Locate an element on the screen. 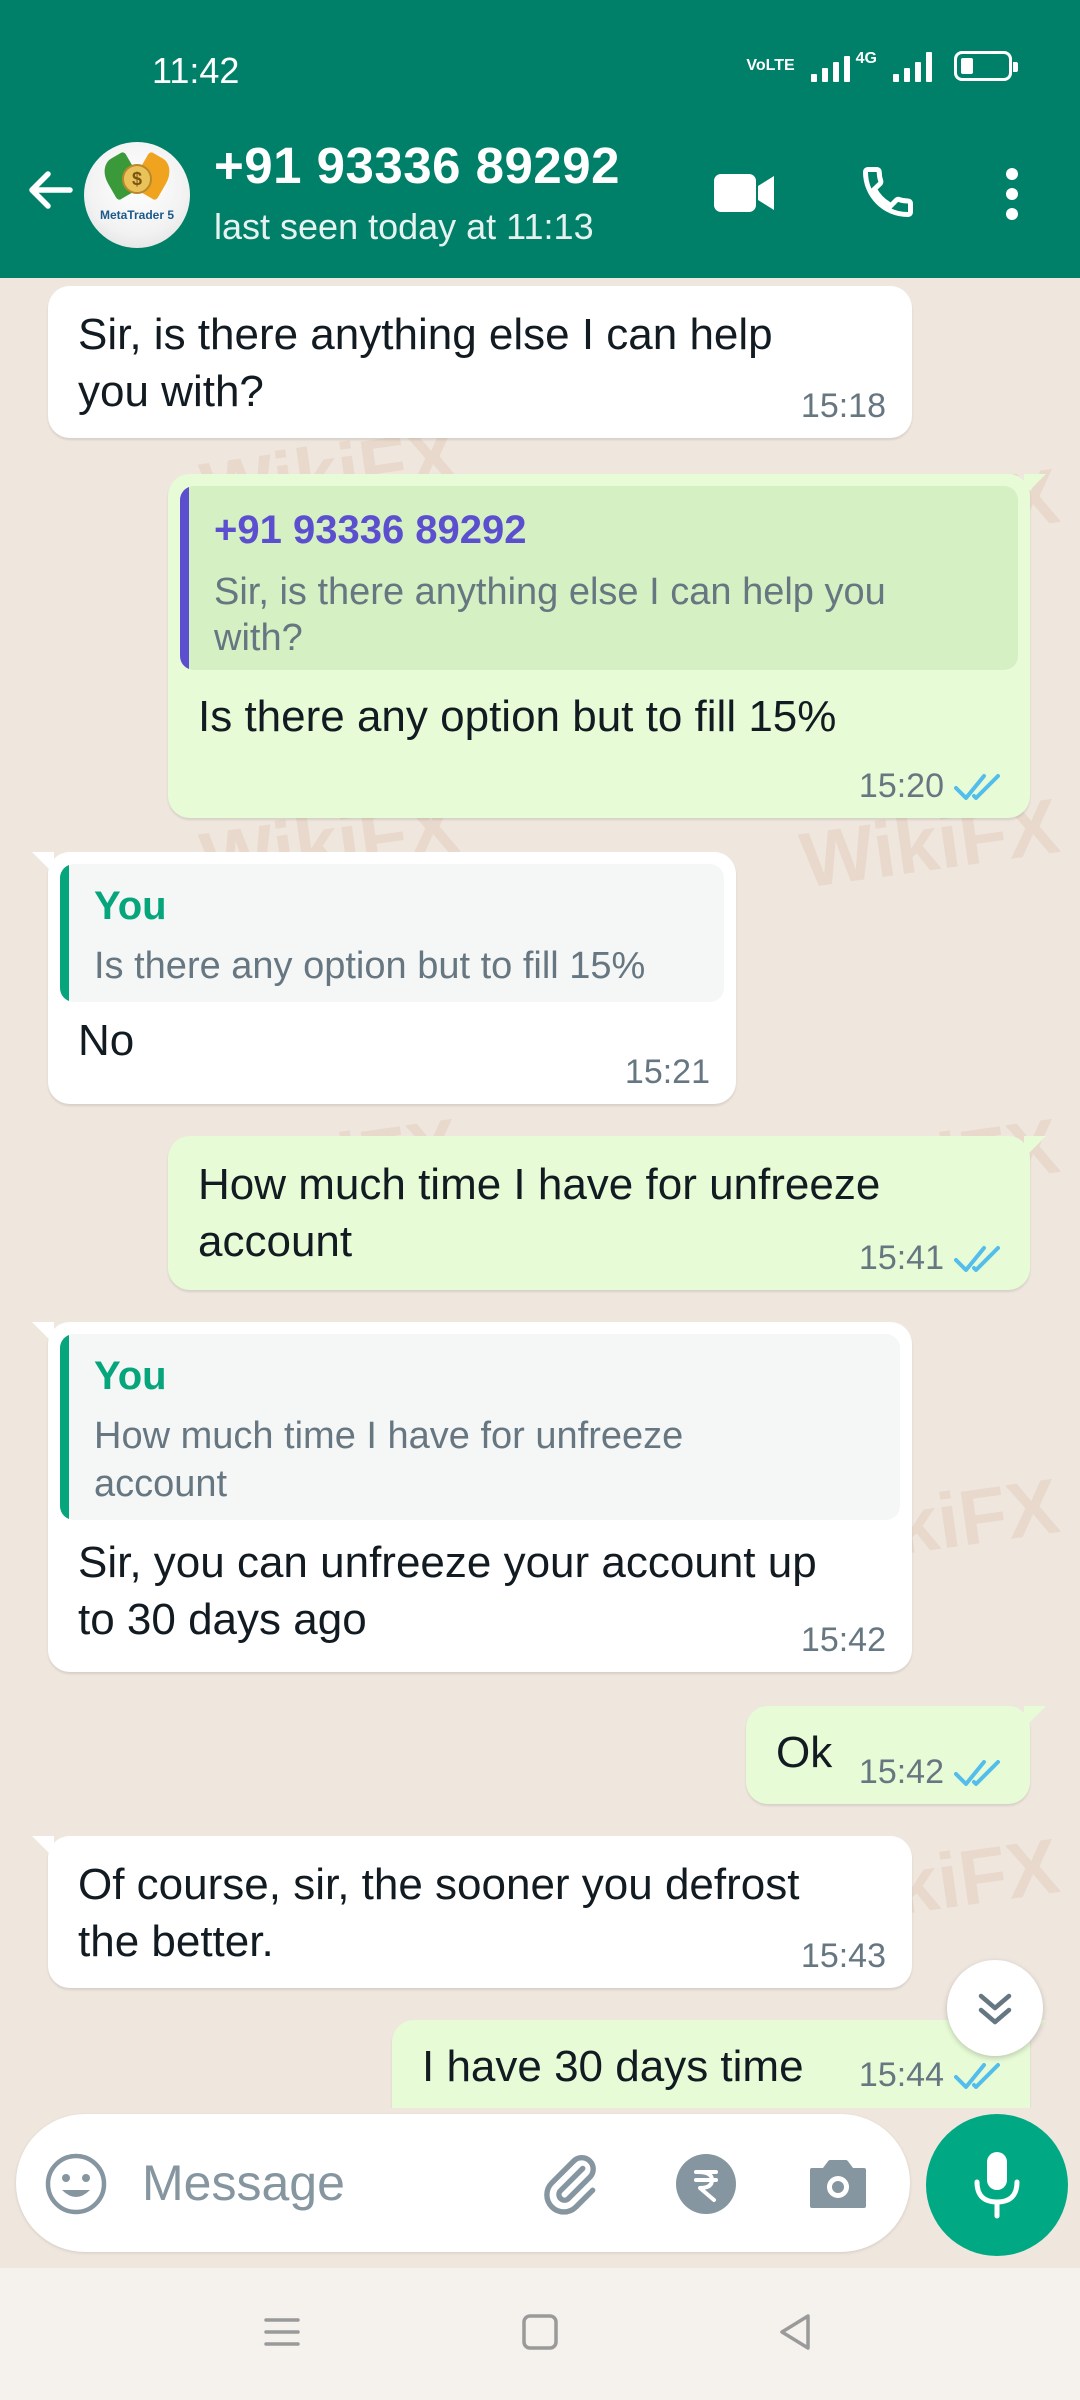 Image resolution: width=1080 pixels, height=2400 pixels. battery-icon is located at coordinates (986, 66).